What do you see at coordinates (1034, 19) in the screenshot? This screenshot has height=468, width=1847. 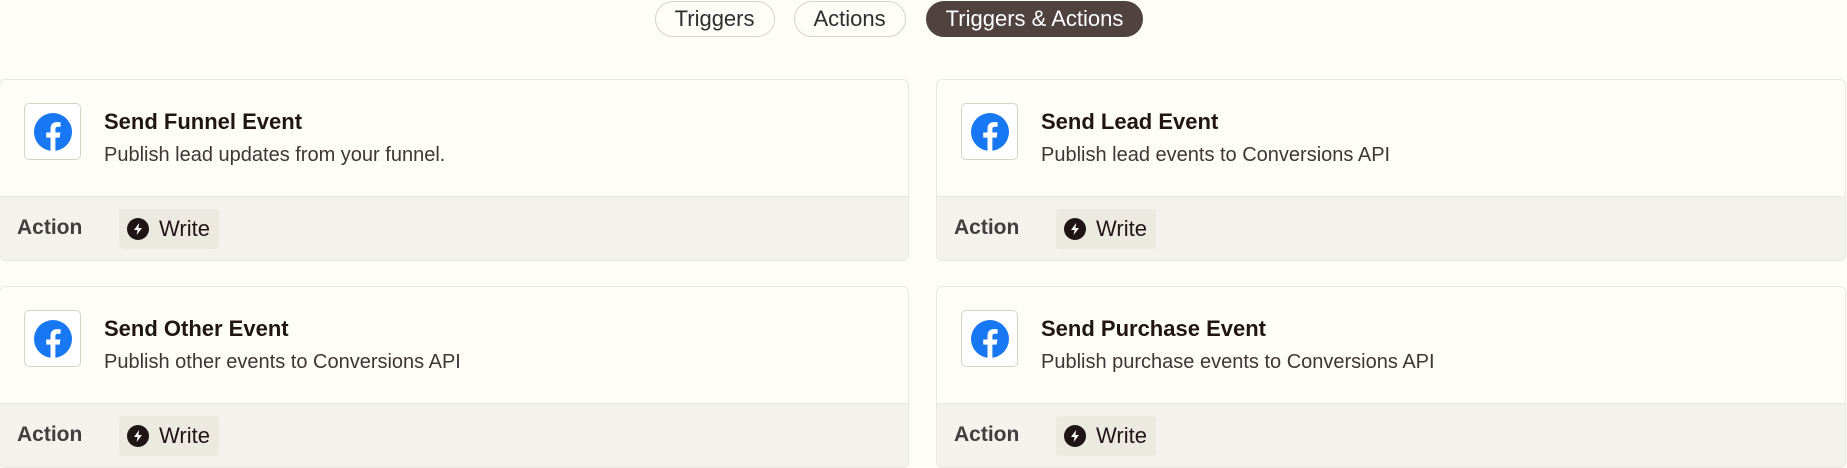 I see `tab-triggers-and-actions: Triggers & Actions` at bounding box center [1034, 19].